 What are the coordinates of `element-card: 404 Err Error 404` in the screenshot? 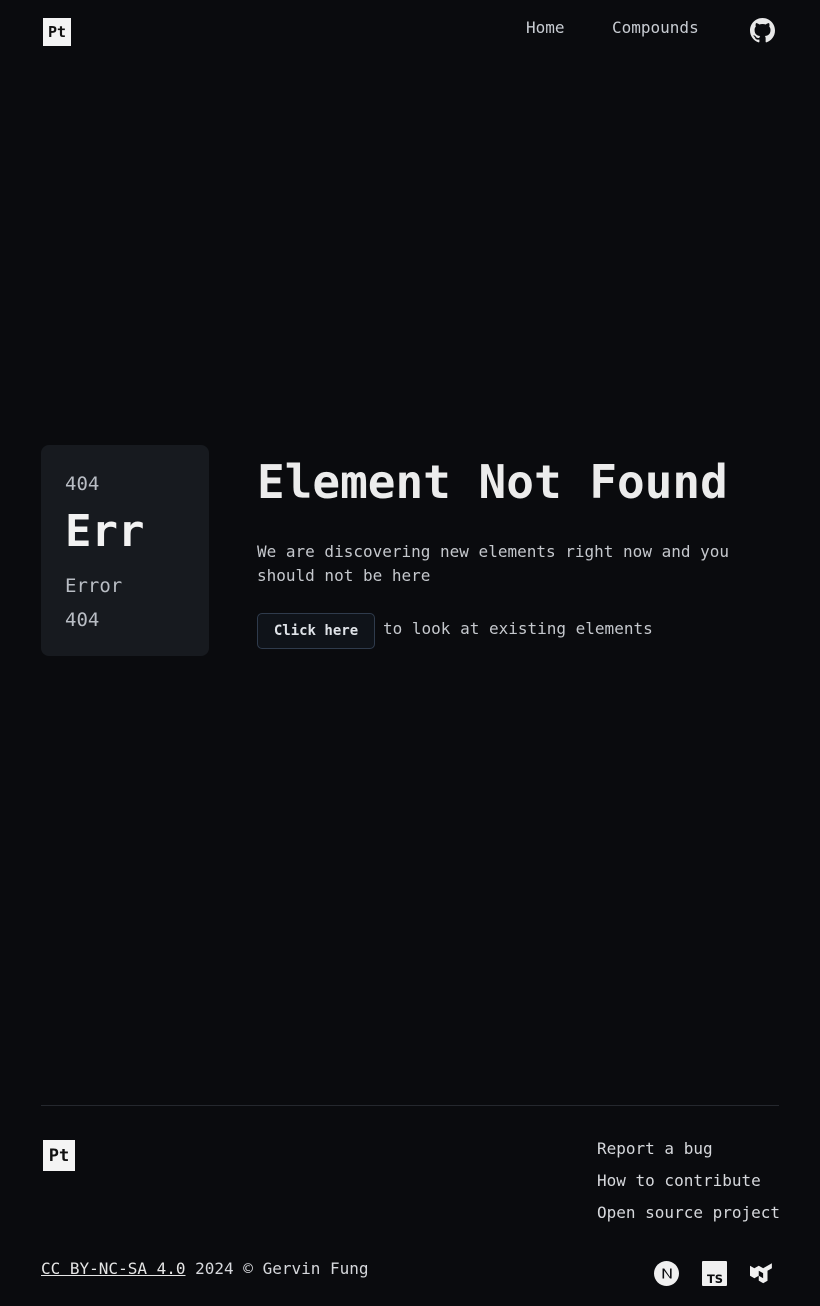 It's located at (125, 550).